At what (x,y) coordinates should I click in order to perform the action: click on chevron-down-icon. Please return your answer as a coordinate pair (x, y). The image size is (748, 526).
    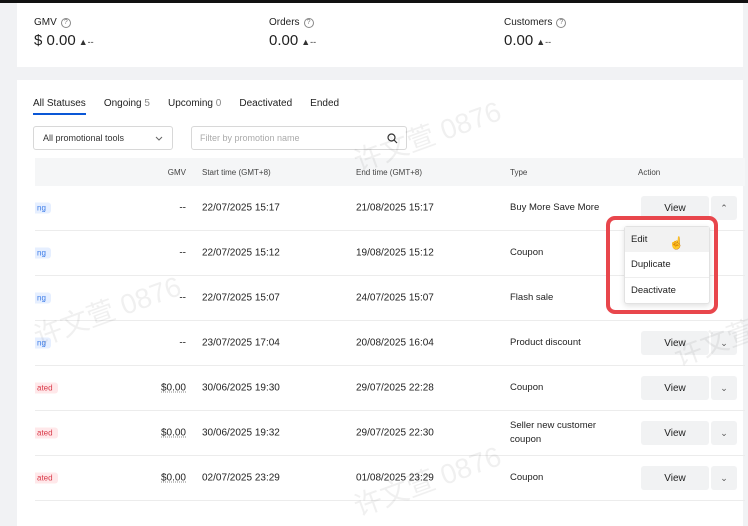
    Looking at the image, I should click on (159, 138).